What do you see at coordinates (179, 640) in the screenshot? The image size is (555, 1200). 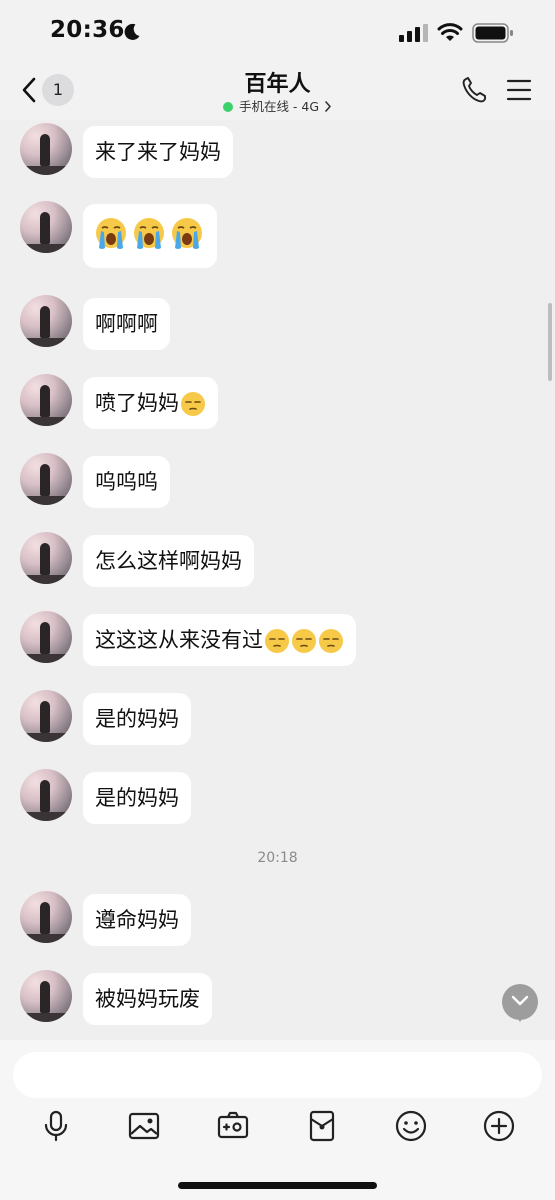 I see `message-text: 这这这从来没有过` at bounding box center [179, 640].